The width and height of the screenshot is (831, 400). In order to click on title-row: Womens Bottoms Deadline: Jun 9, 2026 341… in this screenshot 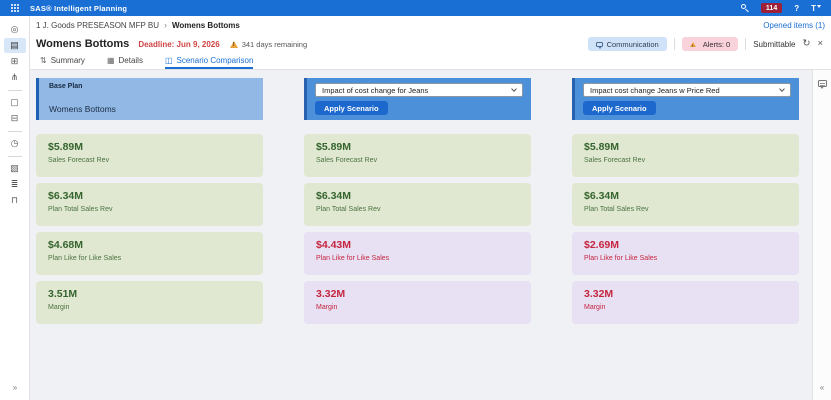, I will do `click(430, 44)`.